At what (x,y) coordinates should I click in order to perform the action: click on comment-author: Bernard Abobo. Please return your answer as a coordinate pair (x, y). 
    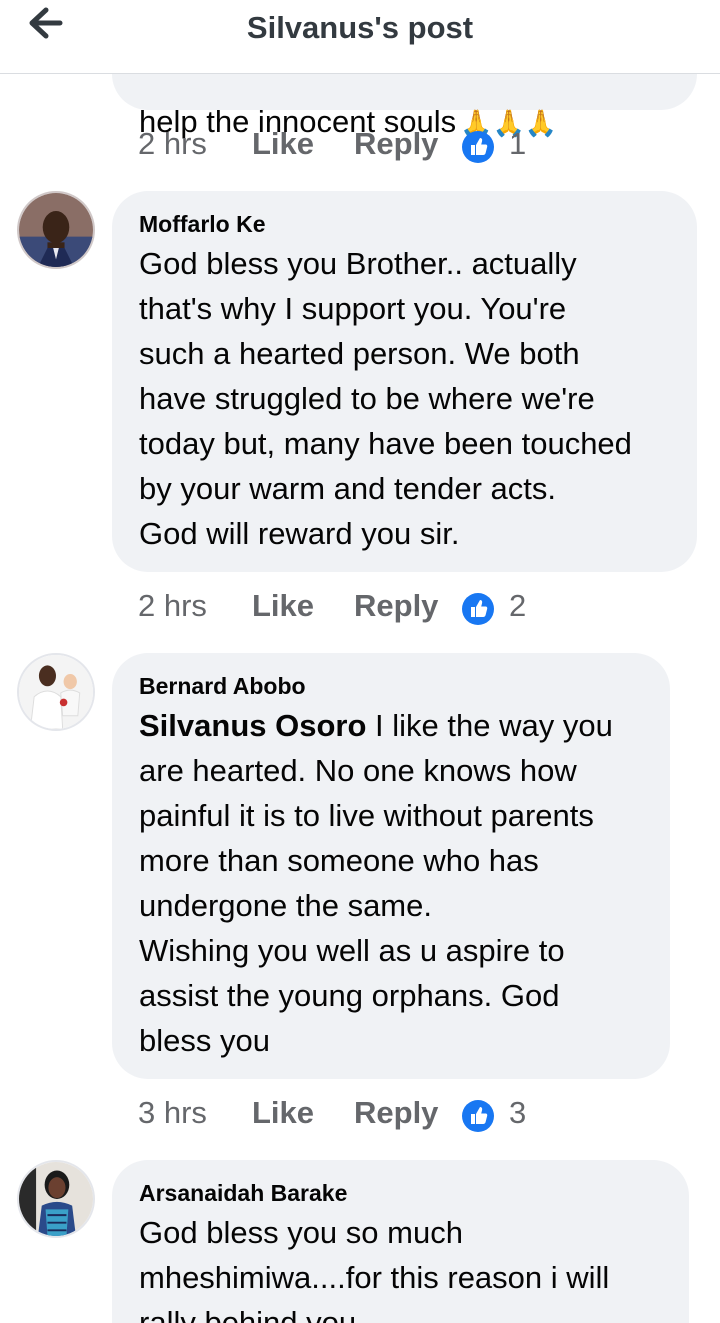
    Looking at the image, I should click on (222, 686).